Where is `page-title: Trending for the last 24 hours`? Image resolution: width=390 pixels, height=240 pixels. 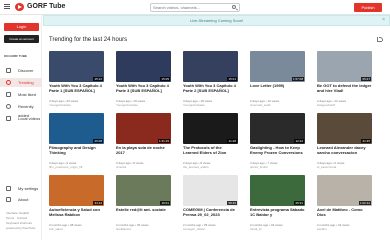 page-title: Trending for the last 24 hours is located at coordinates (88, 40).